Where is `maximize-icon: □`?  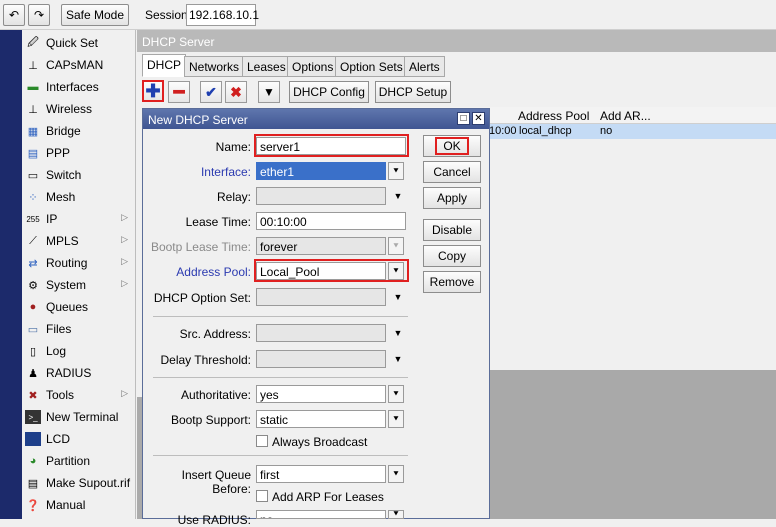
maximize-icon: □ is located at coordinates (463, 118).